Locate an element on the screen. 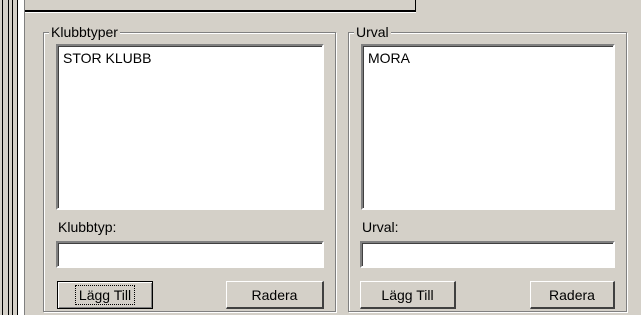 The image size is (641, 315). delete-club-type-button: Radera is located at coordinates (275, 295).